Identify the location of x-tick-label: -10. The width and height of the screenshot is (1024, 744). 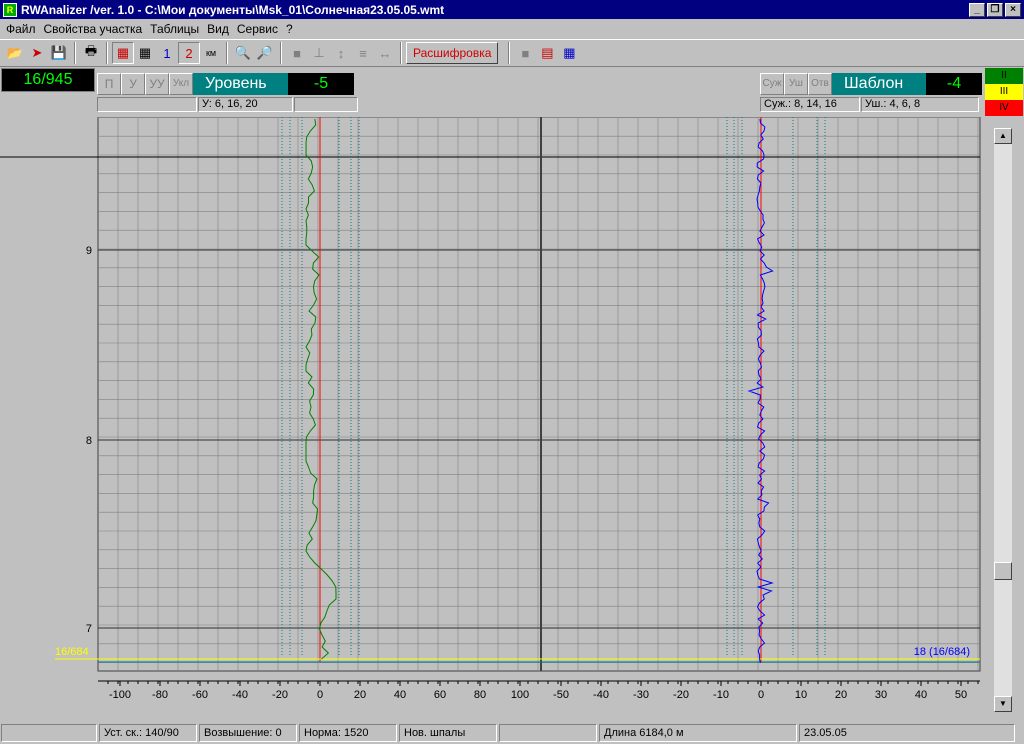
(721, 695).